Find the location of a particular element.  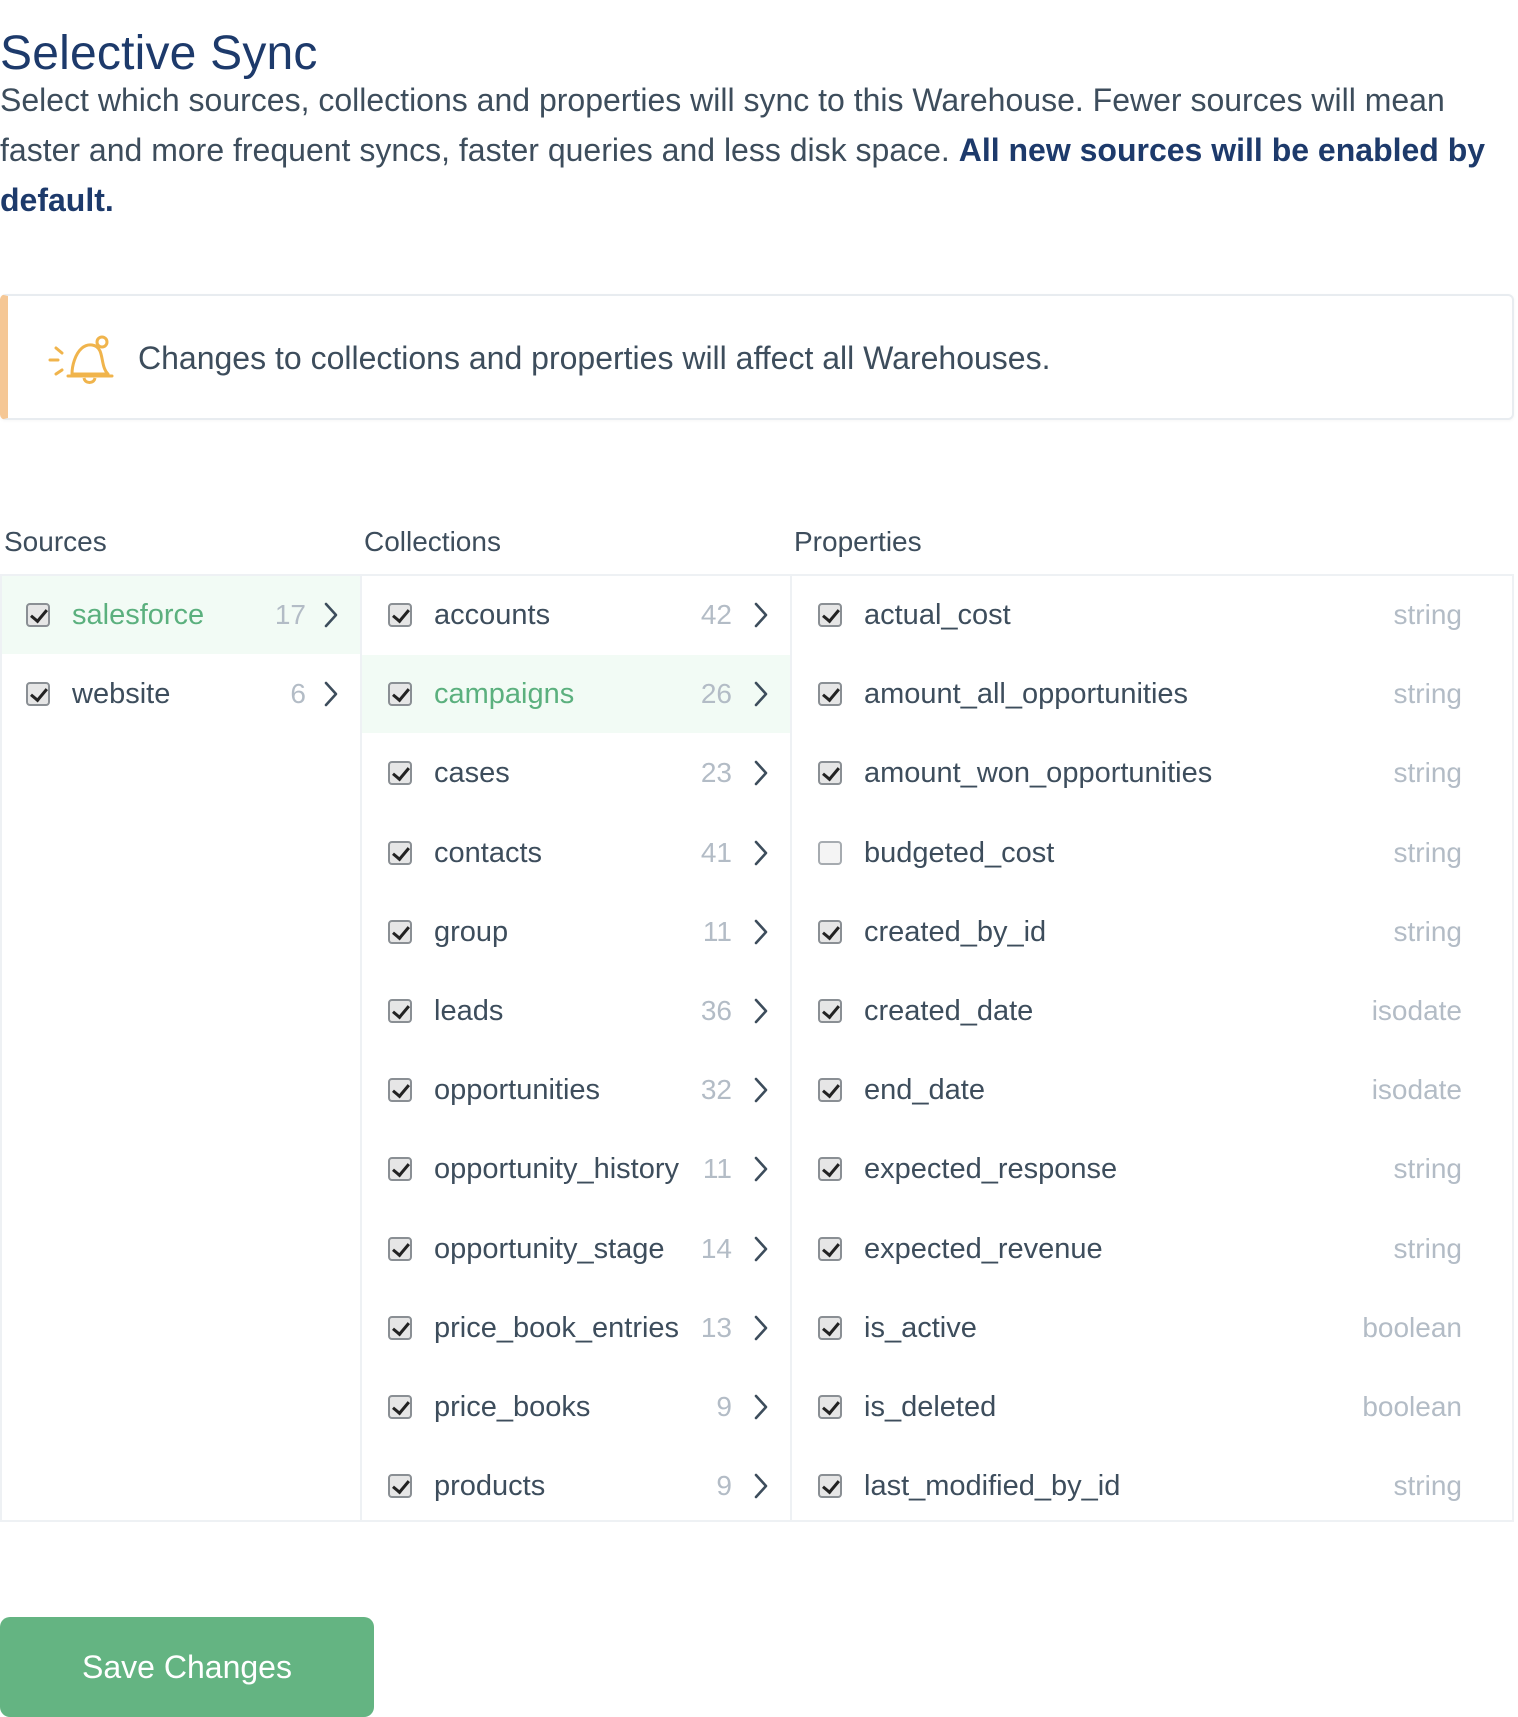

sources-header: Sources is located at coordinates (55, 541).